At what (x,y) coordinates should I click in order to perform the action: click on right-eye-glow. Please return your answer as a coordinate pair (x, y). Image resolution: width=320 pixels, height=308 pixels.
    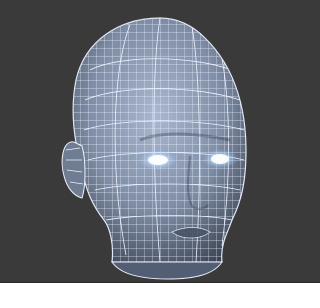
    Looking at the image, I should click on (220, 159).